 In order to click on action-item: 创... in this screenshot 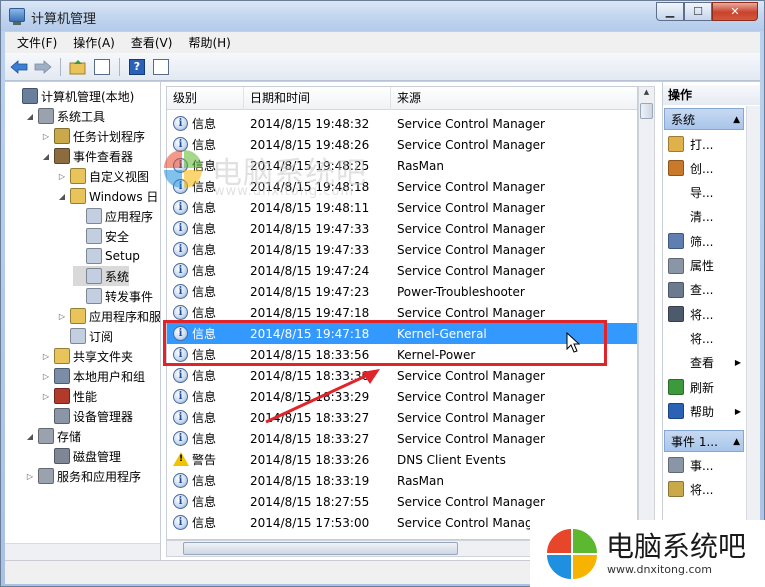, I will do `click(704, 168)`.